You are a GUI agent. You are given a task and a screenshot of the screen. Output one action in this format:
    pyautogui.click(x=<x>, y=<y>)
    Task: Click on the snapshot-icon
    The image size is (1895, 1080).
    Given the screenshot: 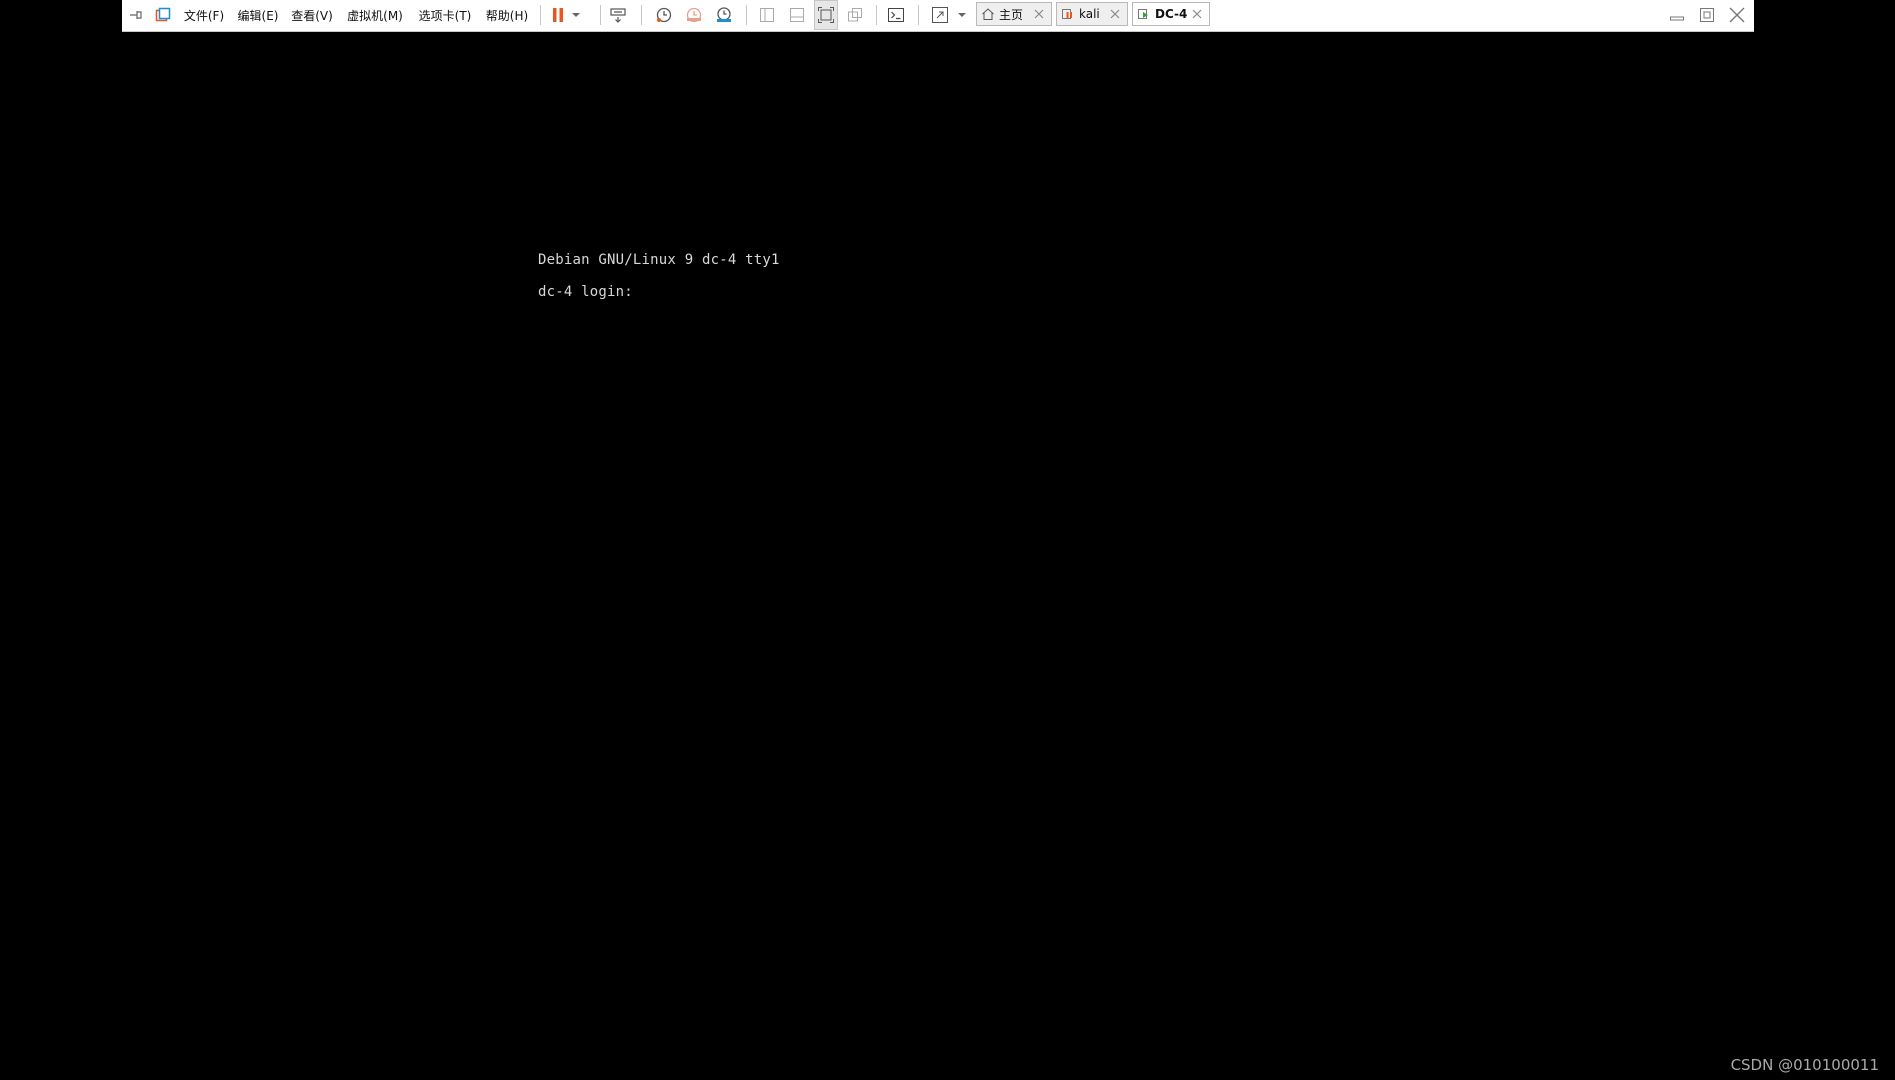 What is the action you would take?
    pyautogui.click(x=664, y=15)
    